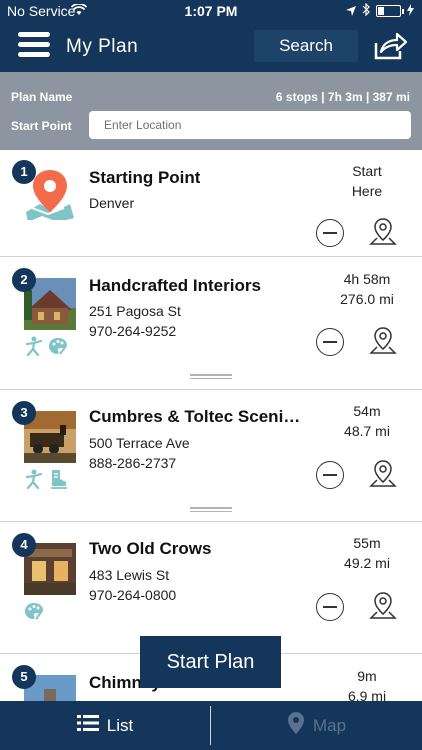 The width and height of the screenshot is (422, 750). Describe the element at coordinates (150, 548) in the screenshot. I see `stop-title: Two Old Crows` at that location.